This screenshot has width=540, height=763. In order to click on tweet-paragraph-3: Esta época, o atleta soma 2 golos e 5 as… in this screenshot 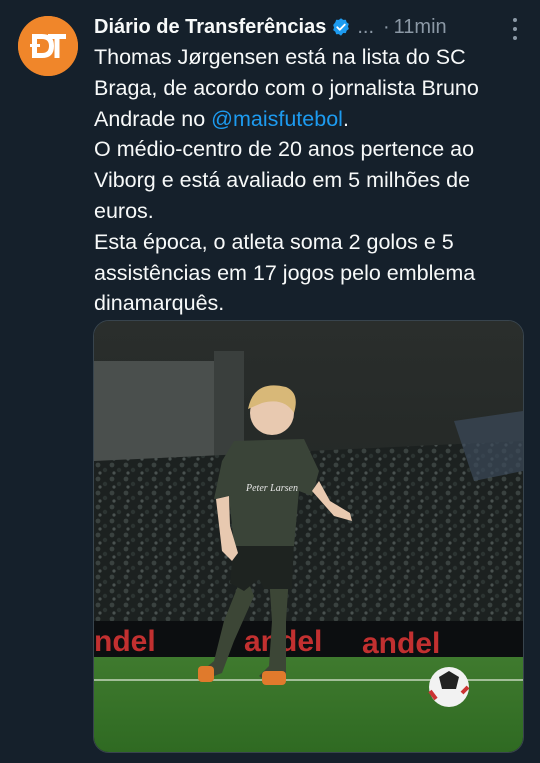, I will do `click(285, 272)`.